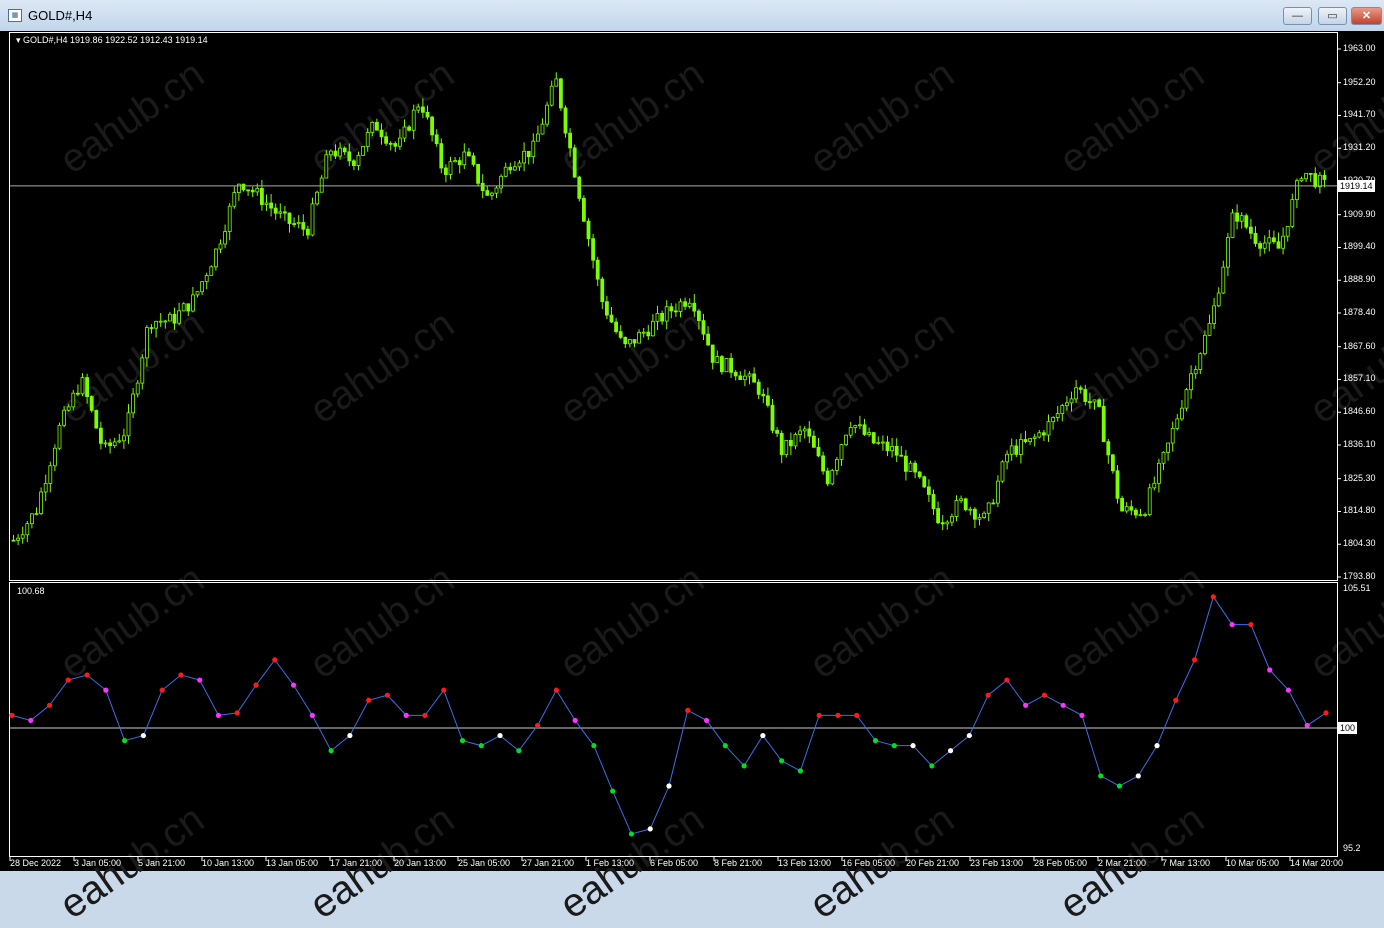 This screenshot has width=1384, height=928. What do you see at coordinates (1297, 16) in the screenshot?
I see `minimize-button: —` at bounding box center [1297, 16].